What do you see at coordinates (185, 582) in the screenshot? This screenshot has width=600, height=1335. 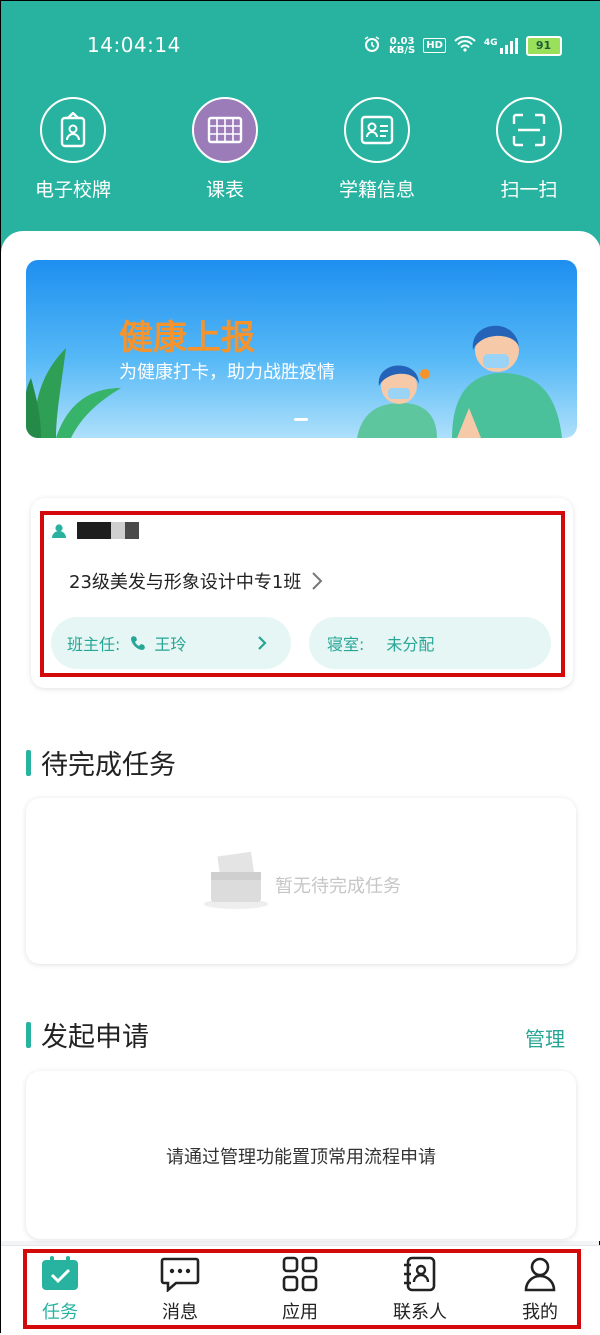 I see `class-name: 23级美发与形象设计中专1班` at bounding box center [185, 582].